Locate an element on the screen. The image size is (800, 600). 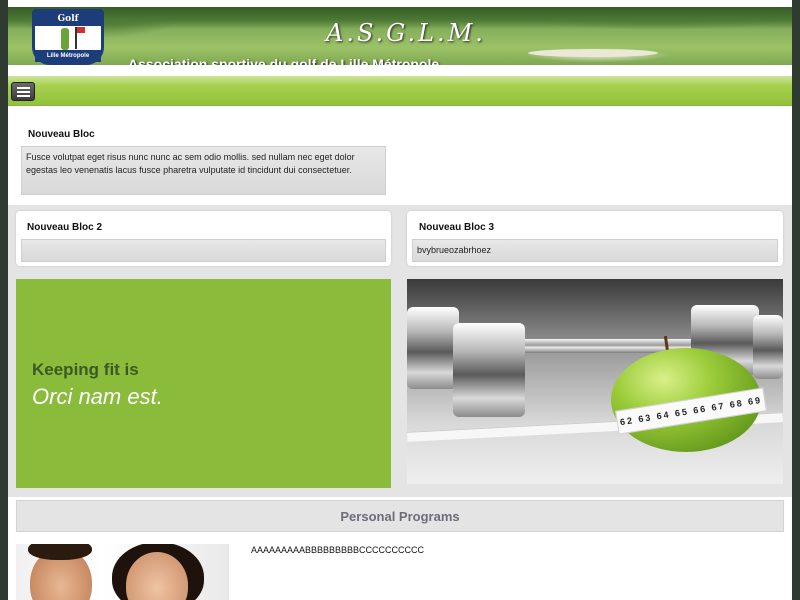
nav-bar is located at coordinates (400, 91).